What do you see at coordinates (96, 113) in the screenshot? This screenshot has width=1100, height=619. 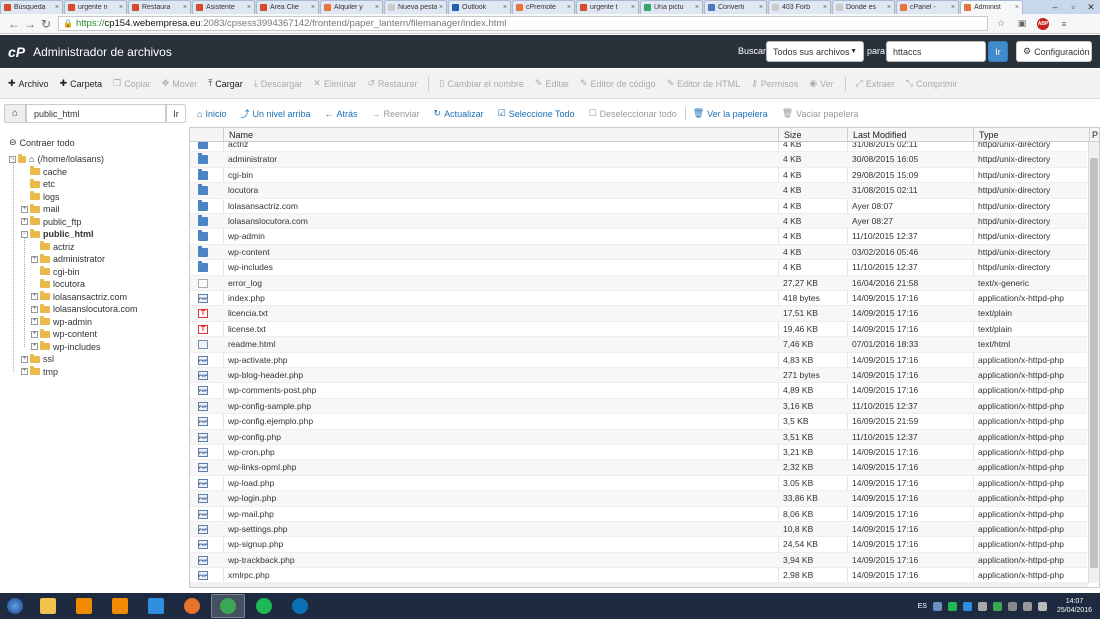 I see `path-input: public_html` at bounding box center [96, 113].